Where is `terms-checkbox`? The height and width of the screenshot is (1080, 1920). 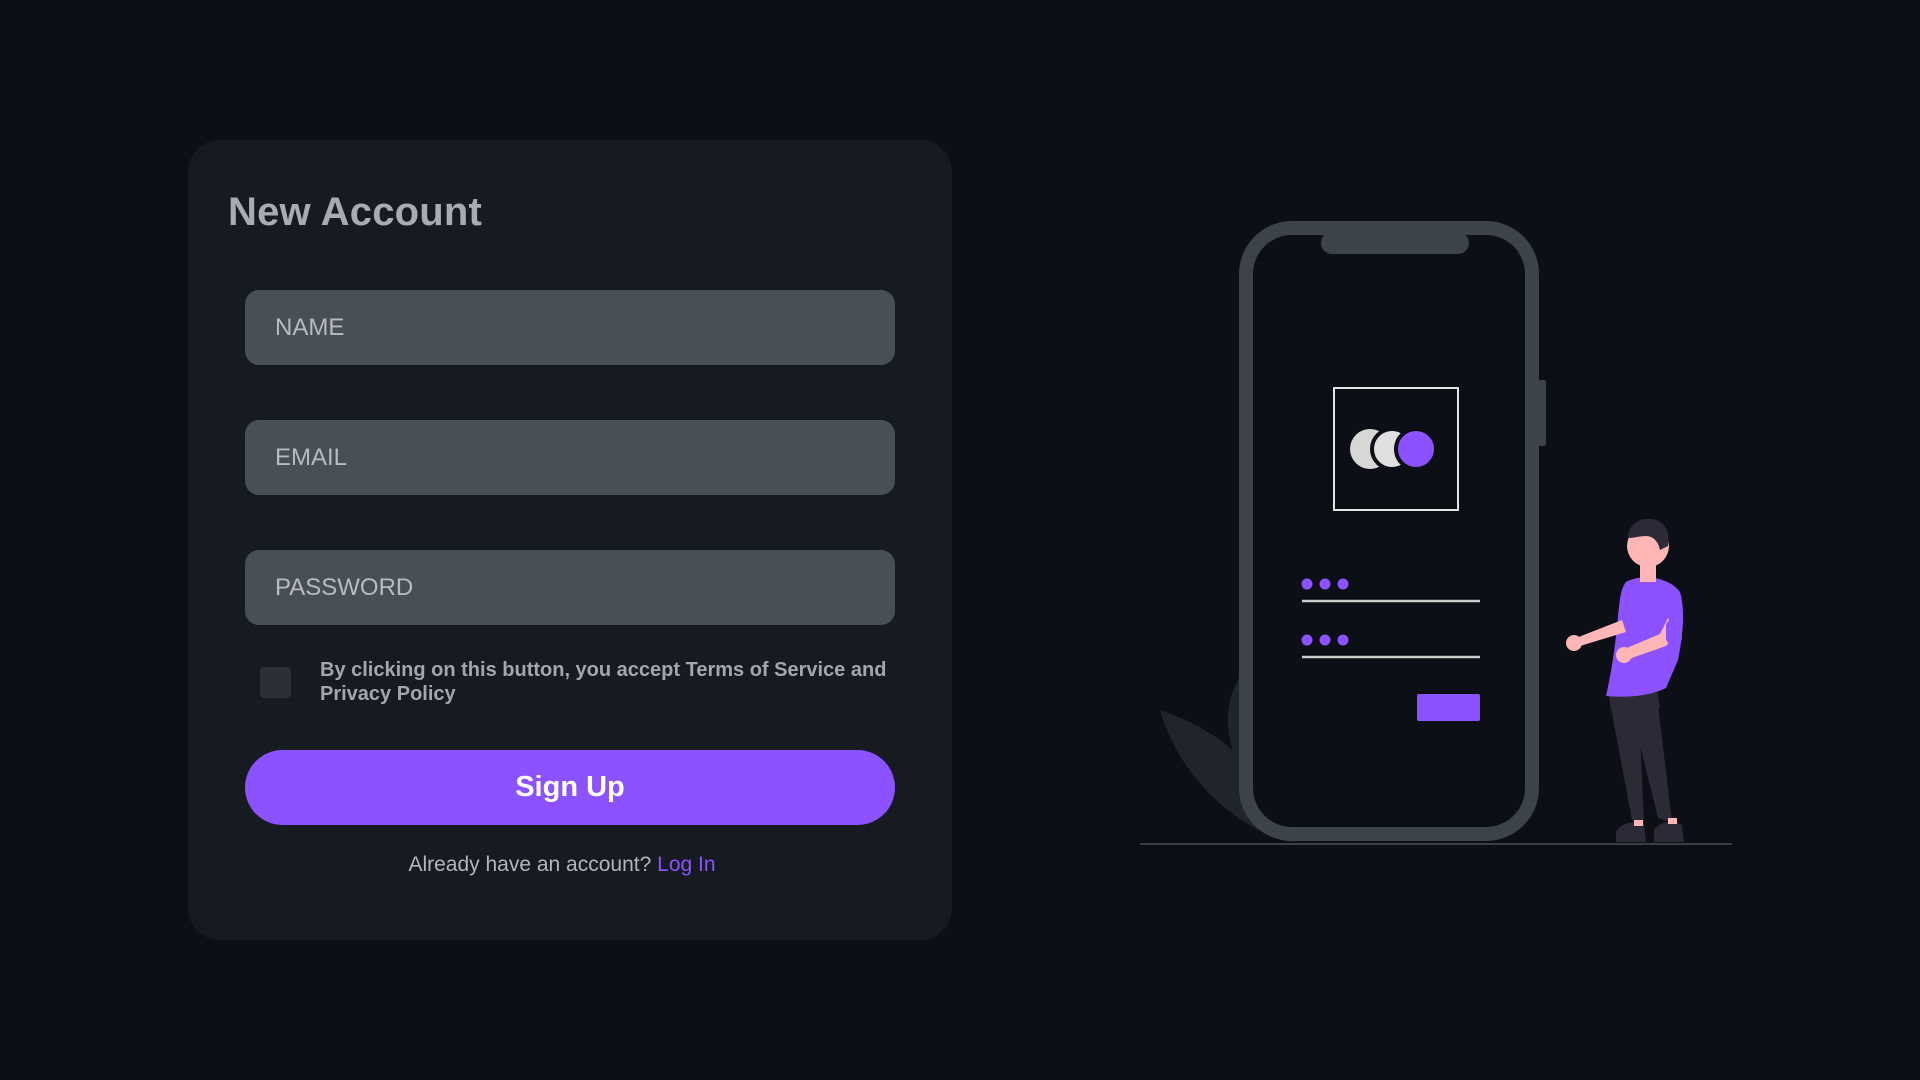 terms-checkbox is located at coordinates (275, 682).